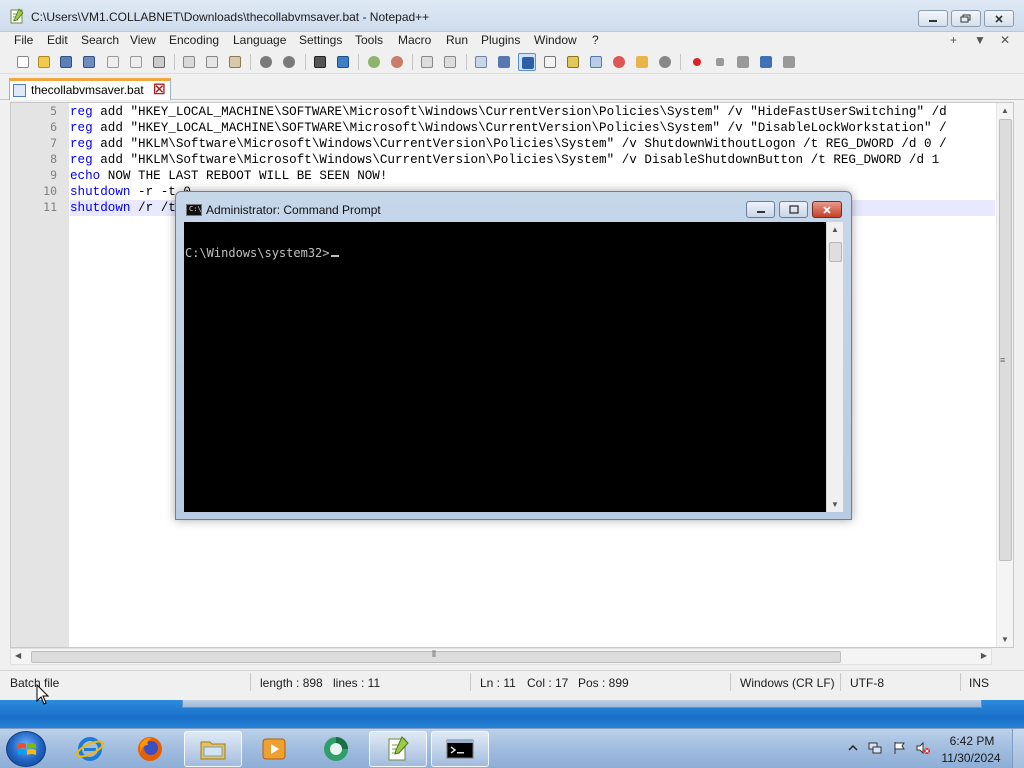 The image size is (1024, 768). Describe the element at coordinates (933, 18) in the screenshot. I see `minimize-button` at that location.